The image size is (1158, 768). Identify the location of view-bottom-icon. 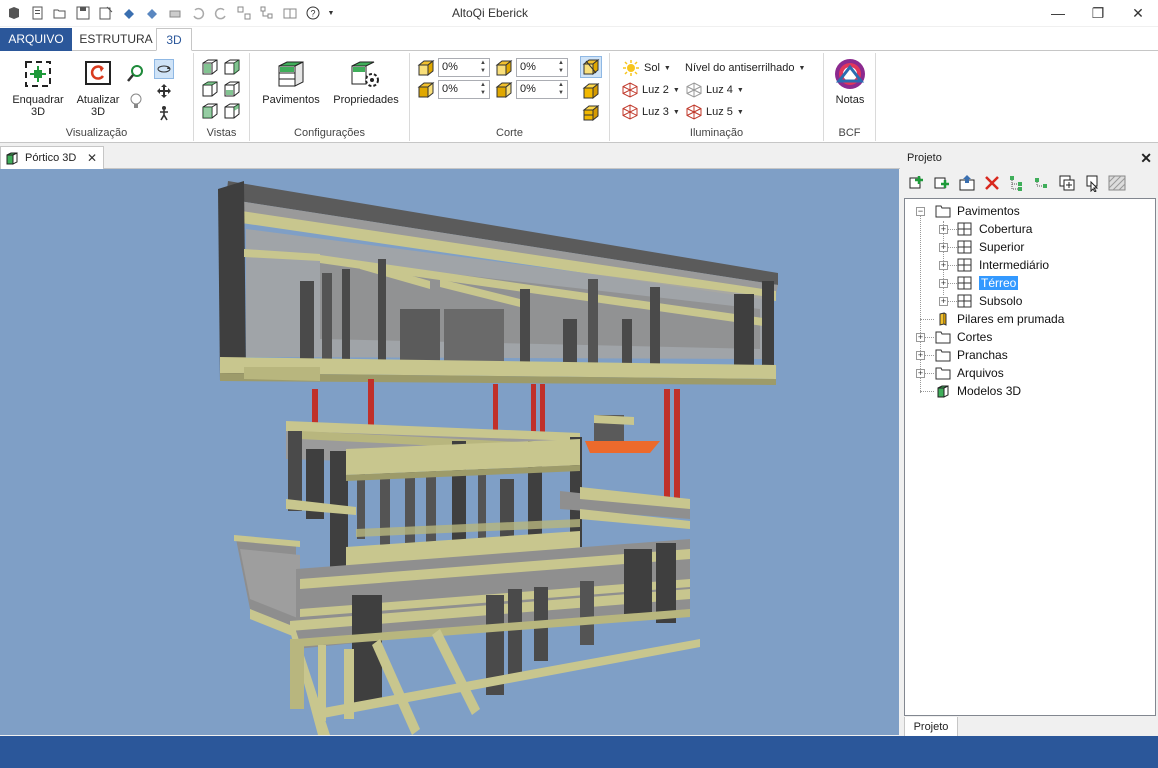
(232, 111).